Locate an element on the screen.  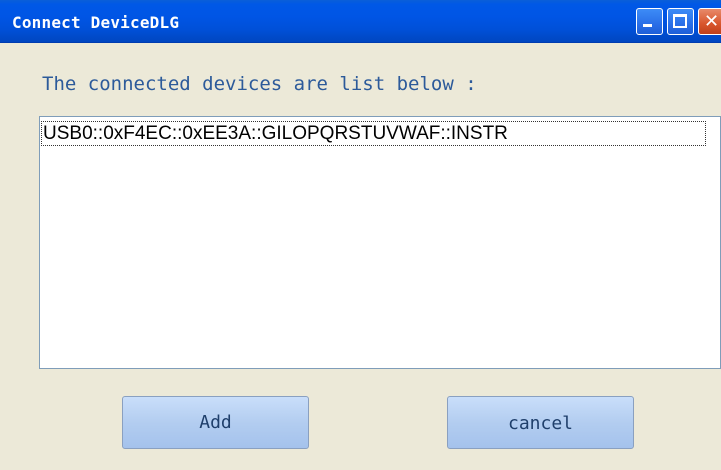
close-icon: ✕ is located at coordinates (712, 21).